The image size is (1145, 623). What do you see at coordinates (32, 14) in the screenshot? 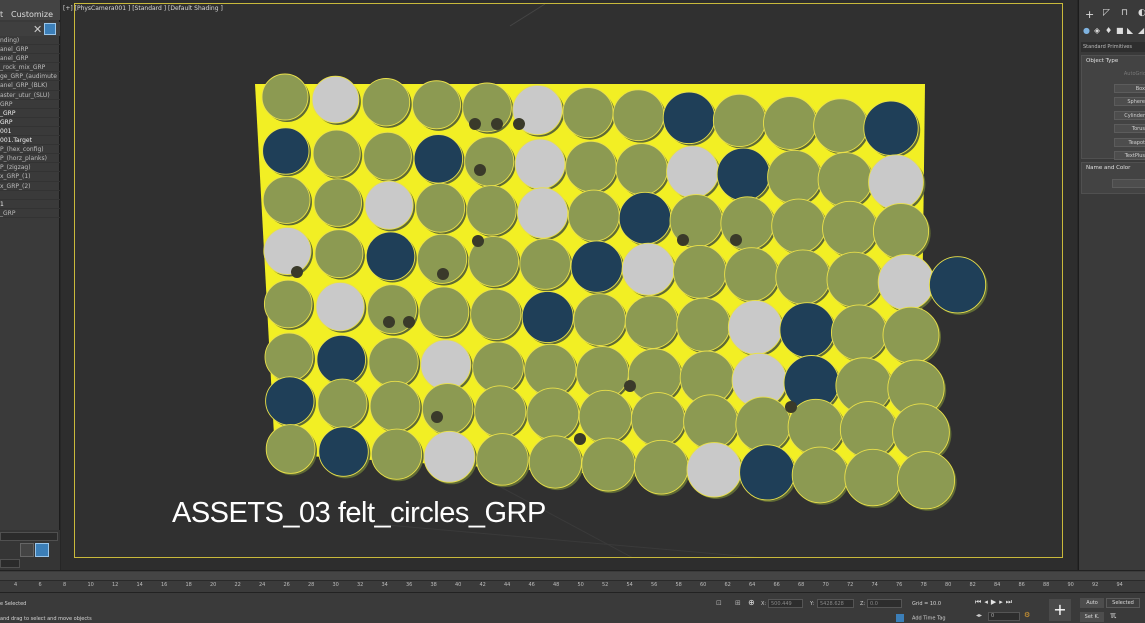
I see `menu-item-customize: Customize` at bounding box center [32, 14].